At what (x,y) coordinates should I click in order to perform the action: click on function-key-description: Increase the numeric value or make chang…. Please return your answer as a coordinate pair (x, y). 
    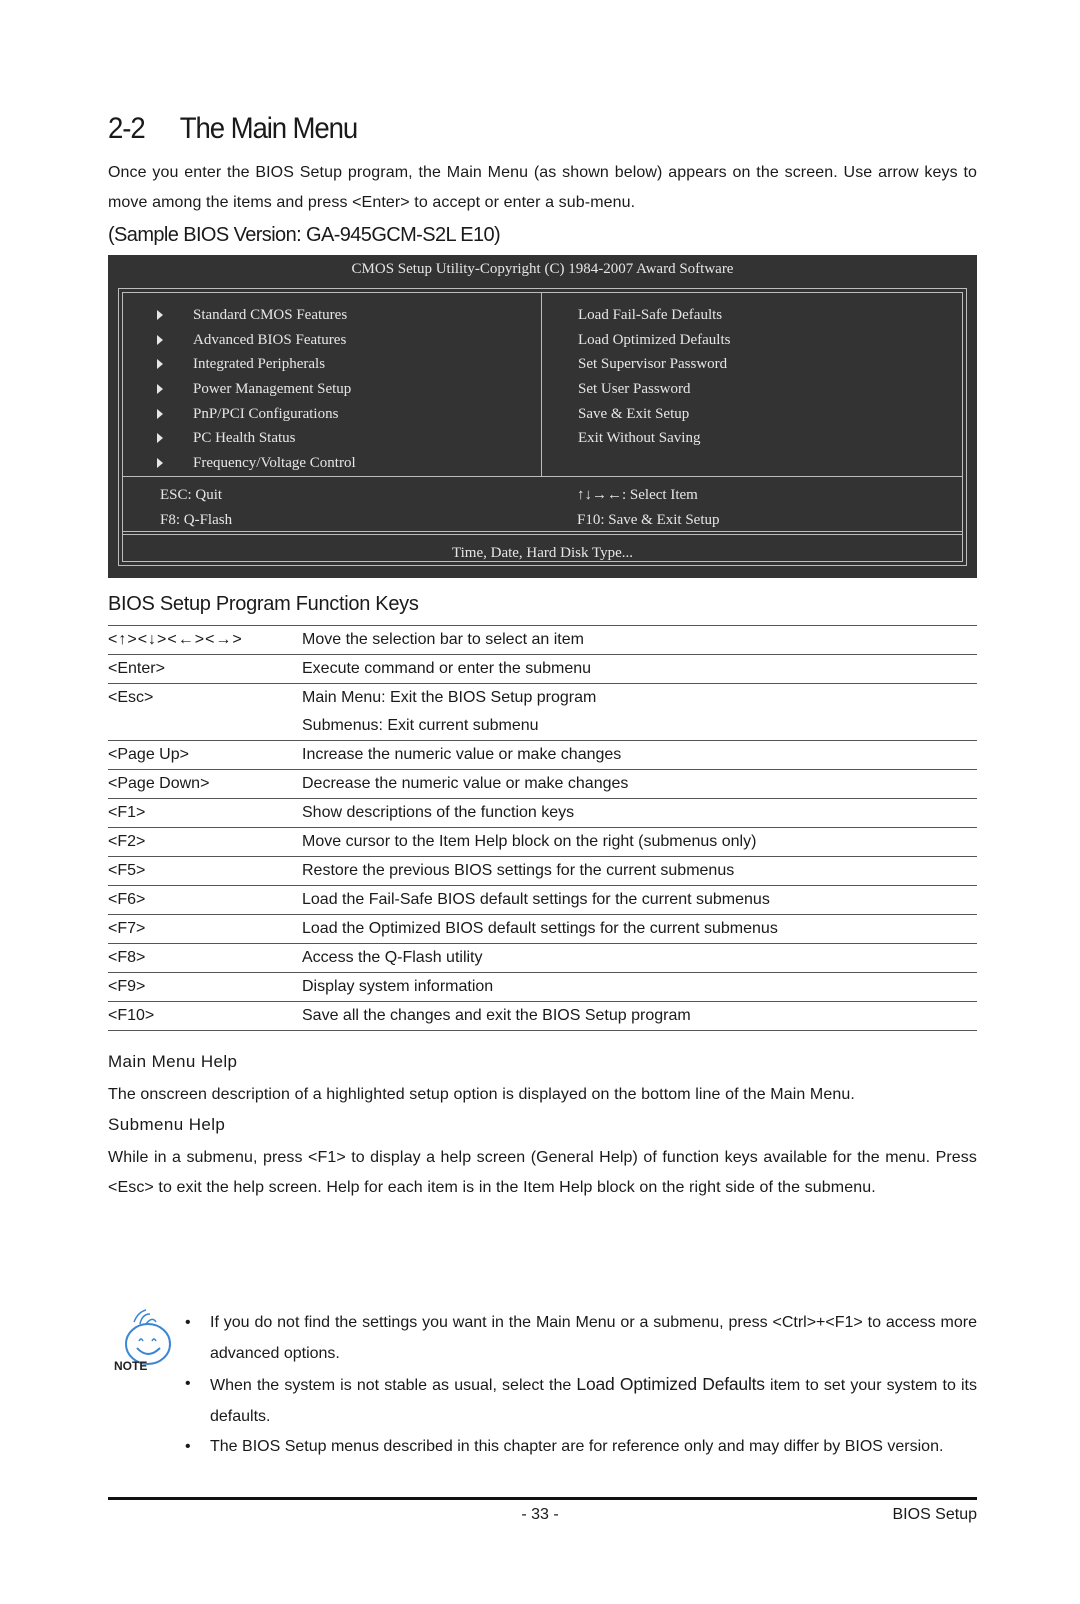
    Looking at the image, I should click on (639, 755).